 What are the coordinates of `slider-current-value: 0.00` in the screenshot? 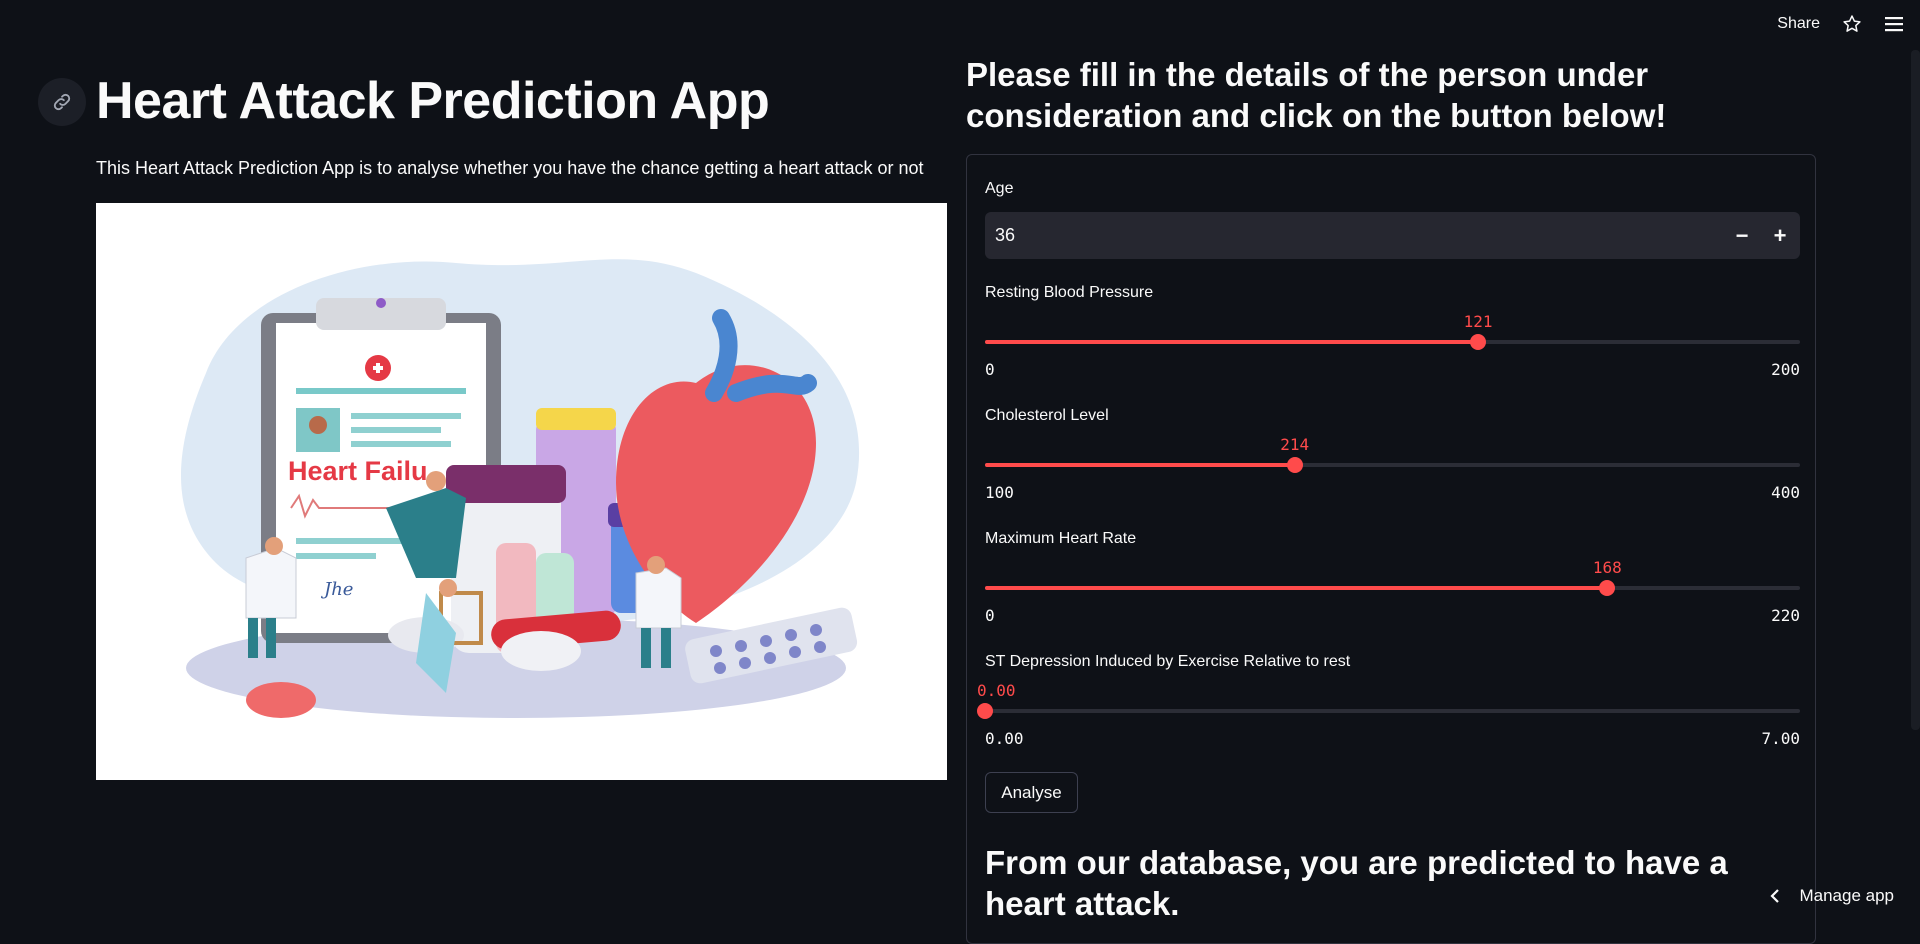 It's located at (996, 690).